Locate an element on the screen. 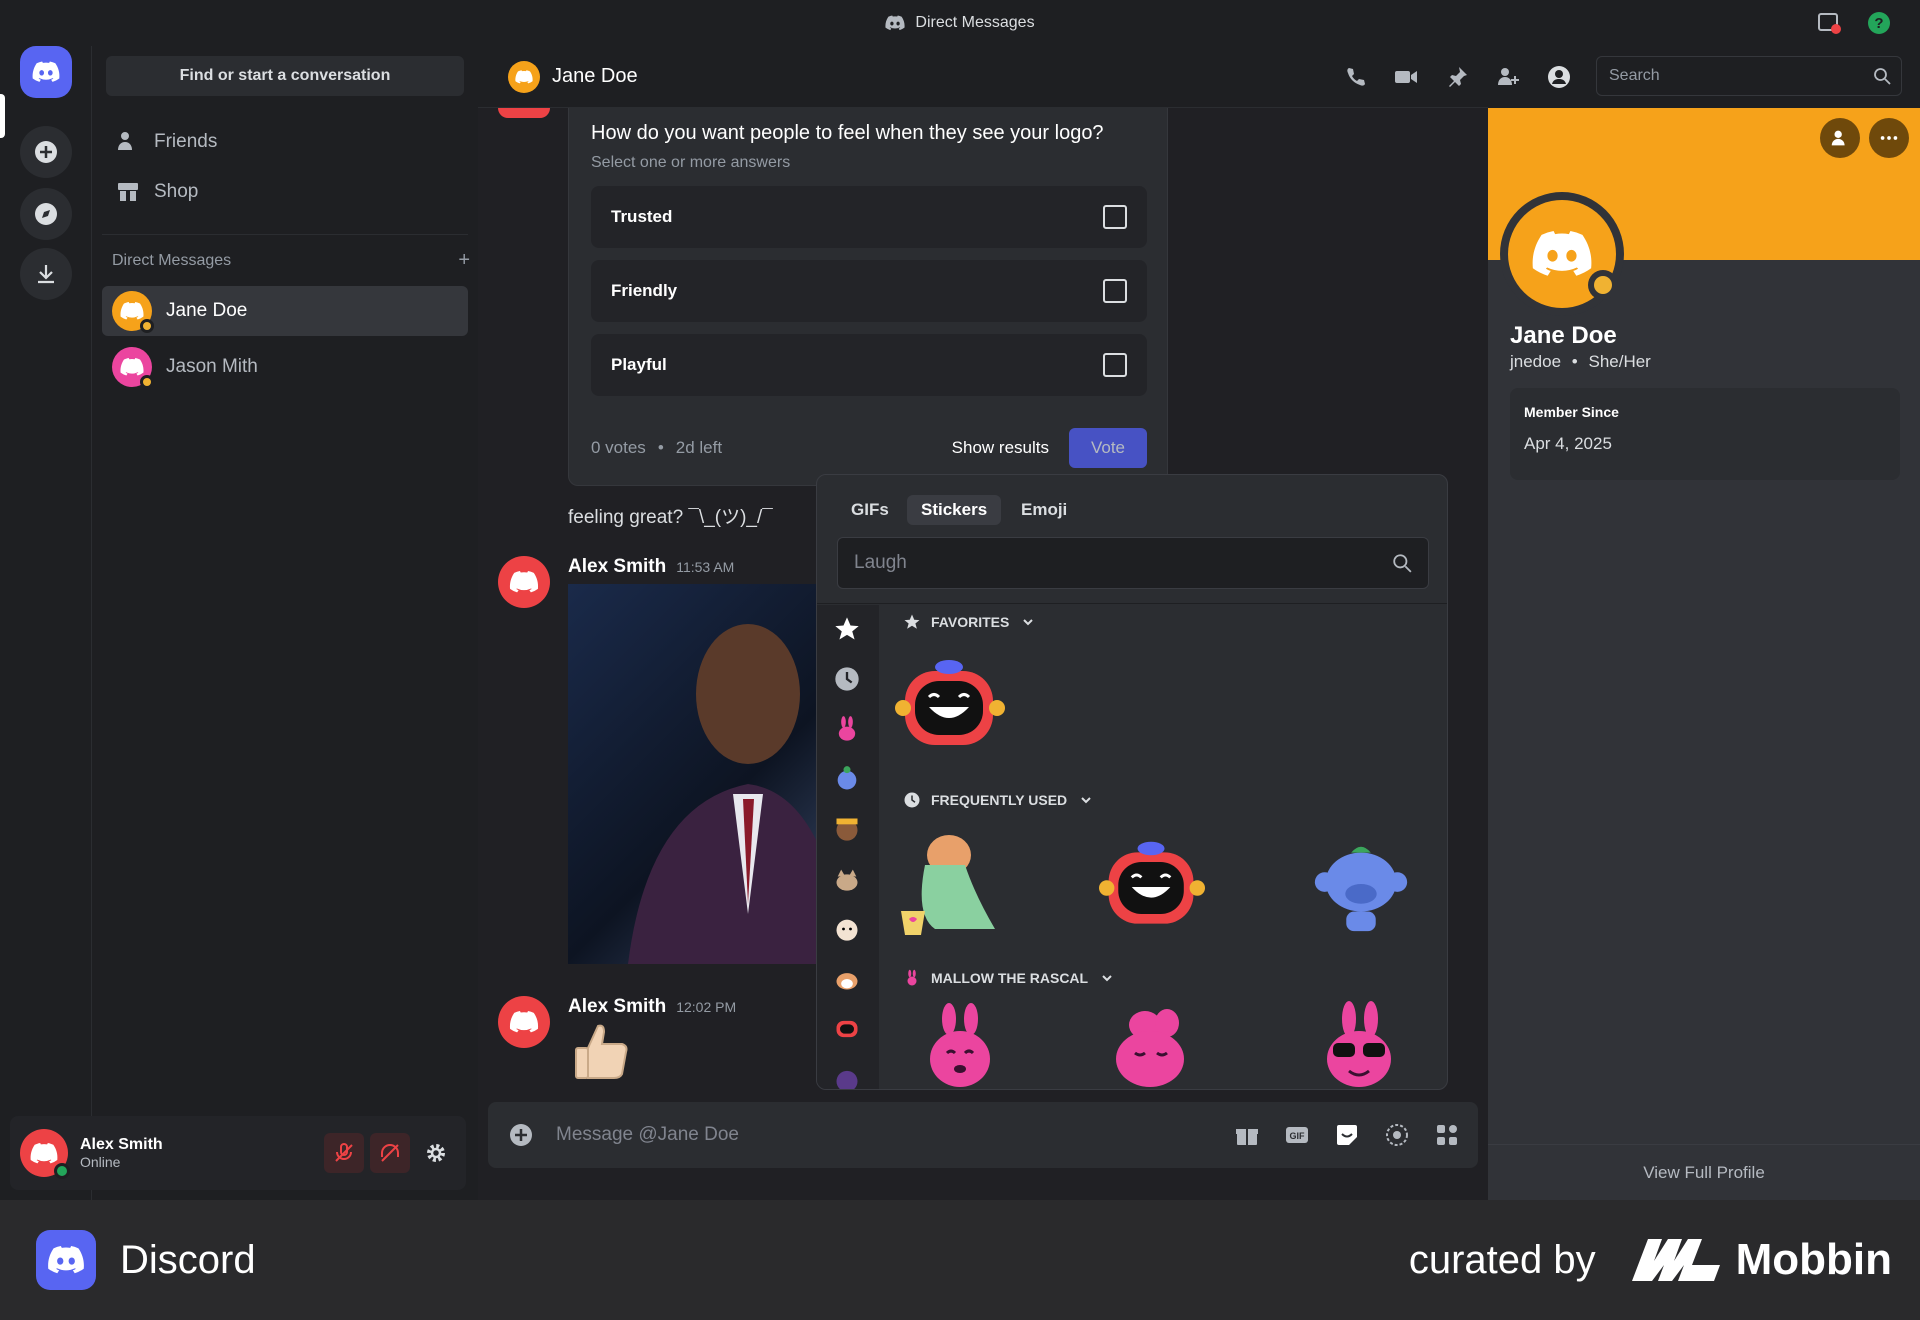 The image size is (1920, 1320). sounds-pack-icon is located at coordinates (847, 829).